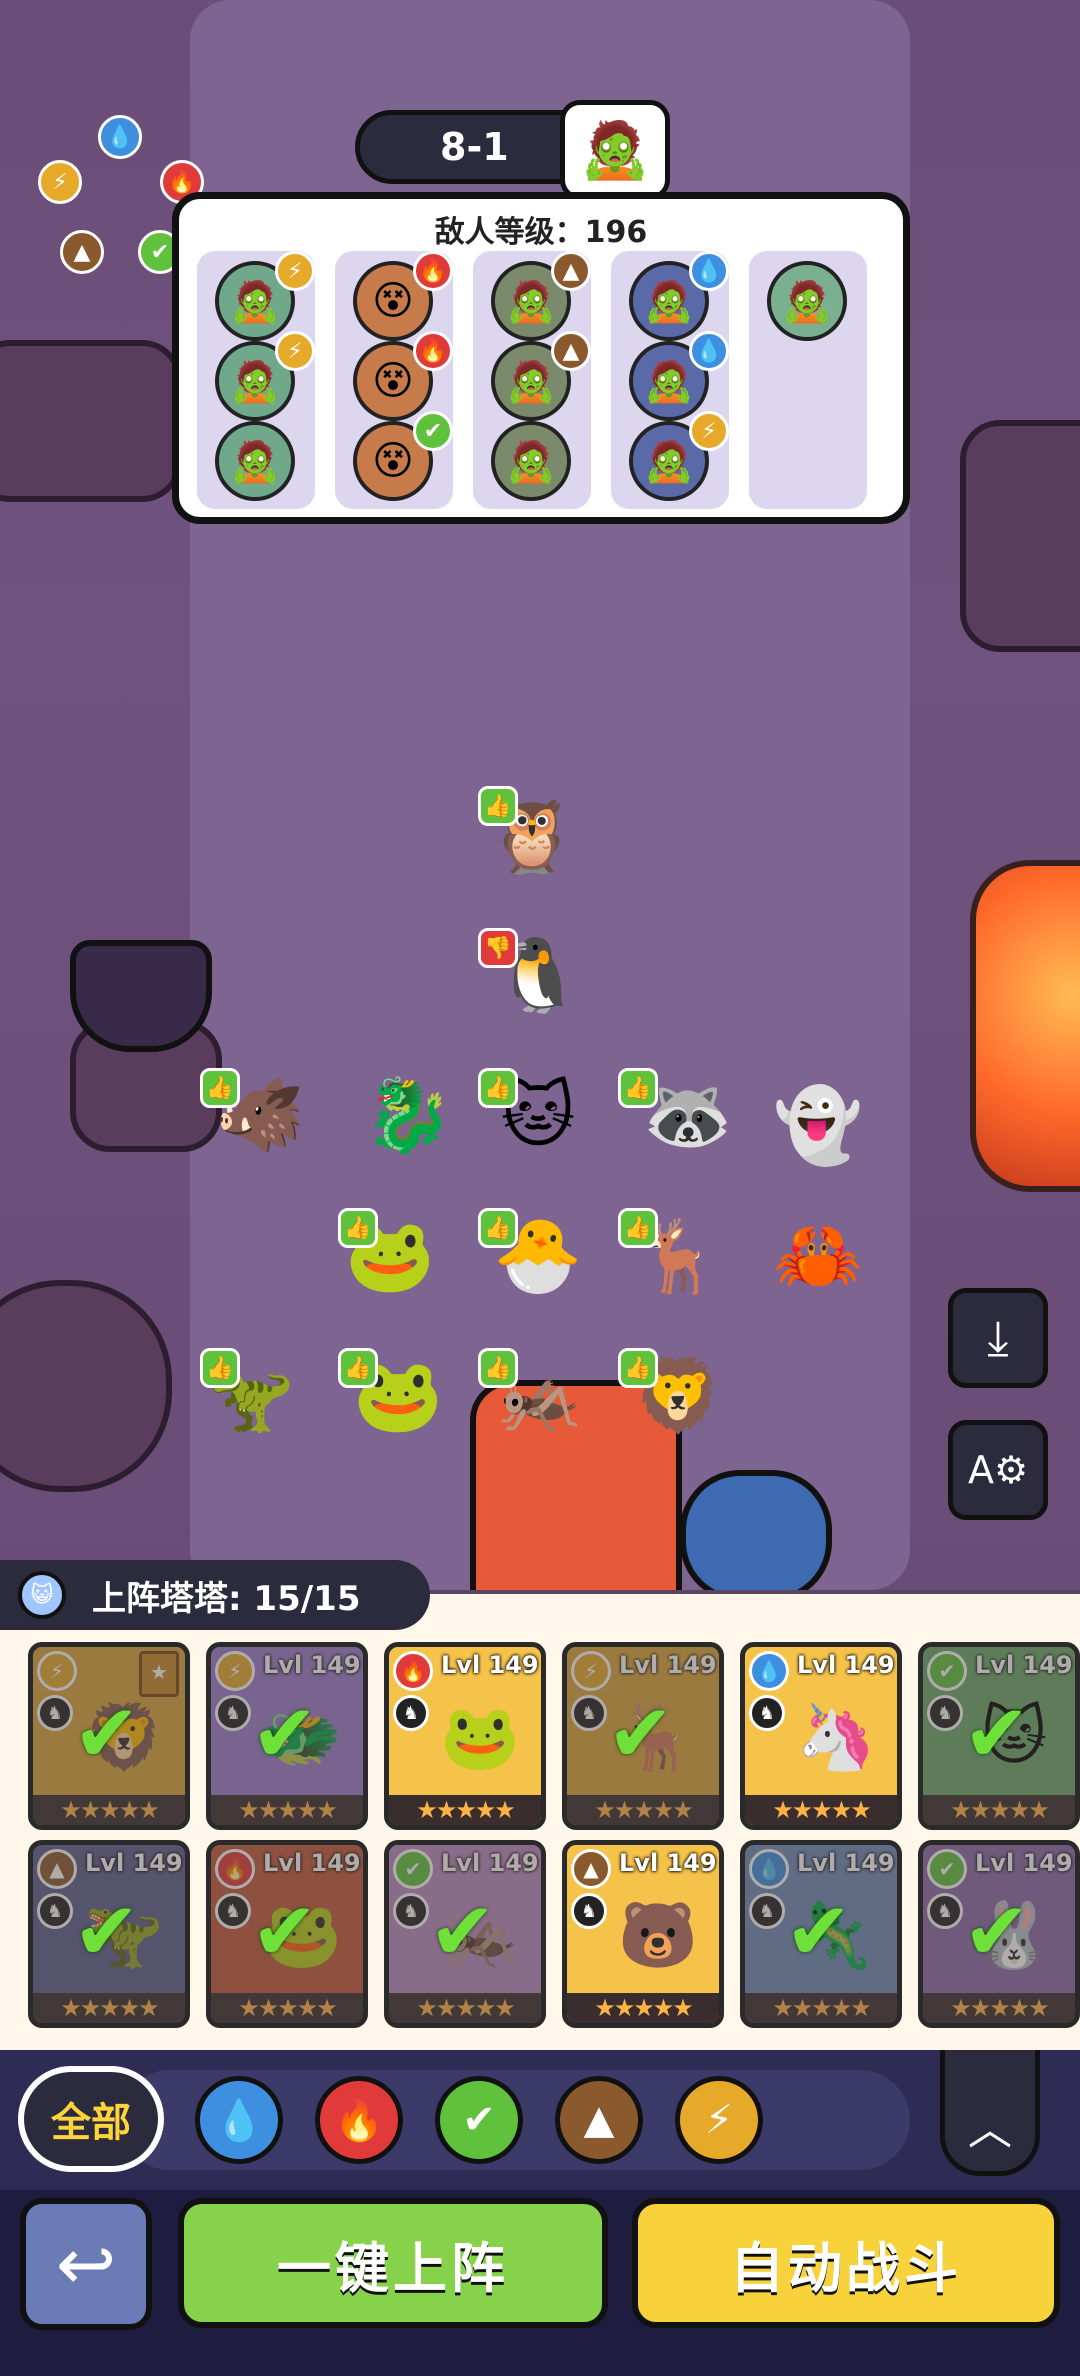  I want to click on cat-mascot-icon: 😺, so click(42, 1595).